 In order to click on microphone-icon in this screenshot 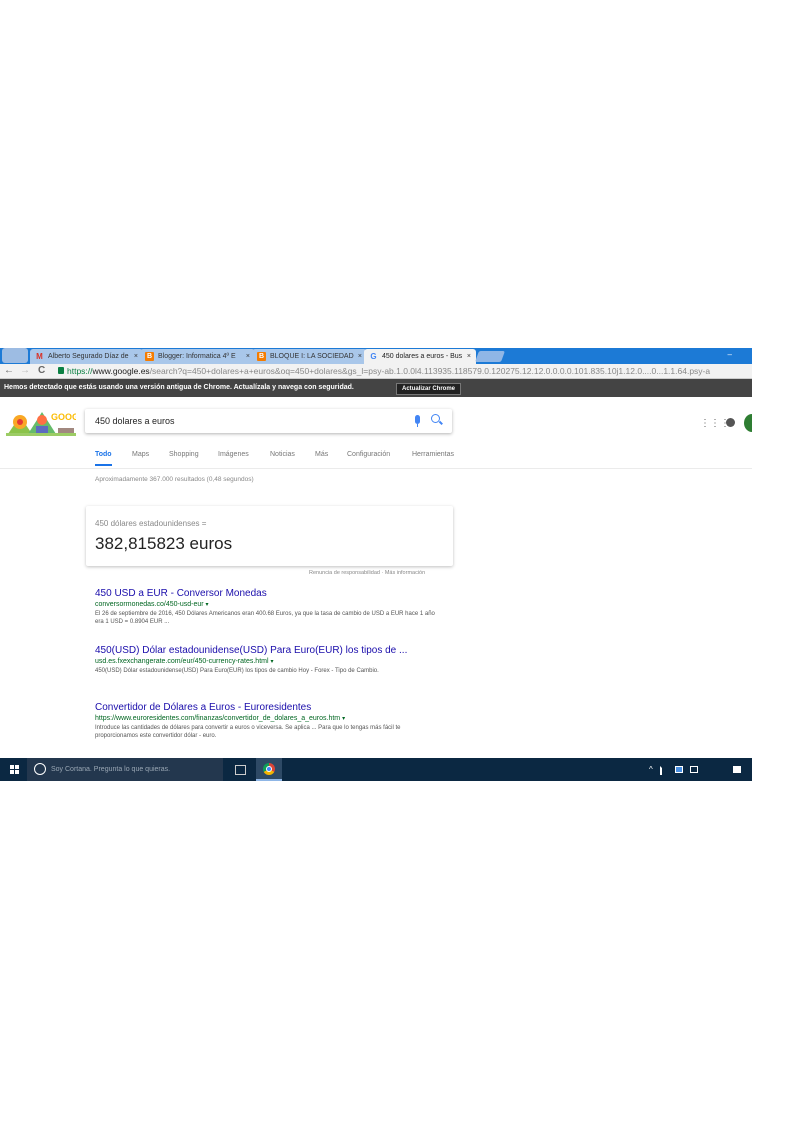, I will do `click(417, 421)`.